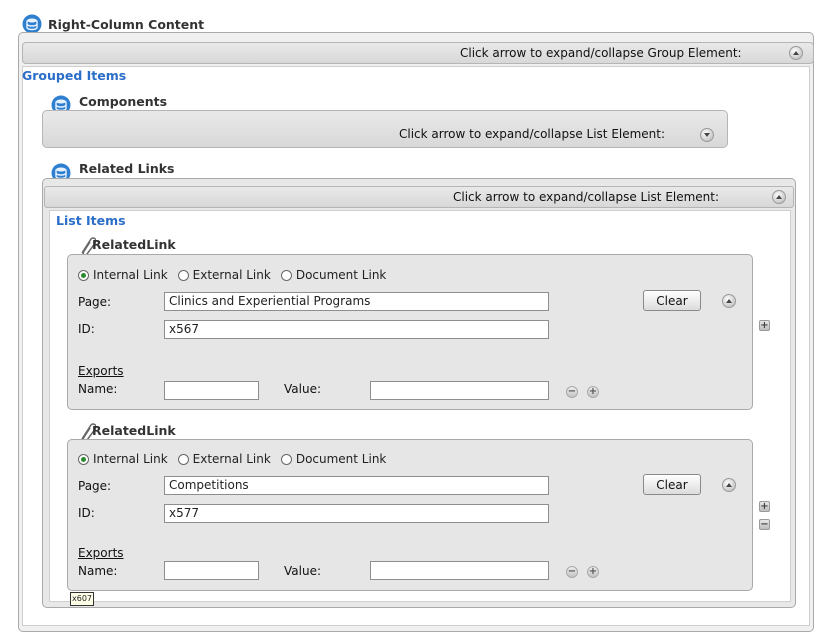 This screenshot has height=637, width=814. Describe the element at coordinates (356, 513) in the screenshot. I see `id-field: x577` at that location.